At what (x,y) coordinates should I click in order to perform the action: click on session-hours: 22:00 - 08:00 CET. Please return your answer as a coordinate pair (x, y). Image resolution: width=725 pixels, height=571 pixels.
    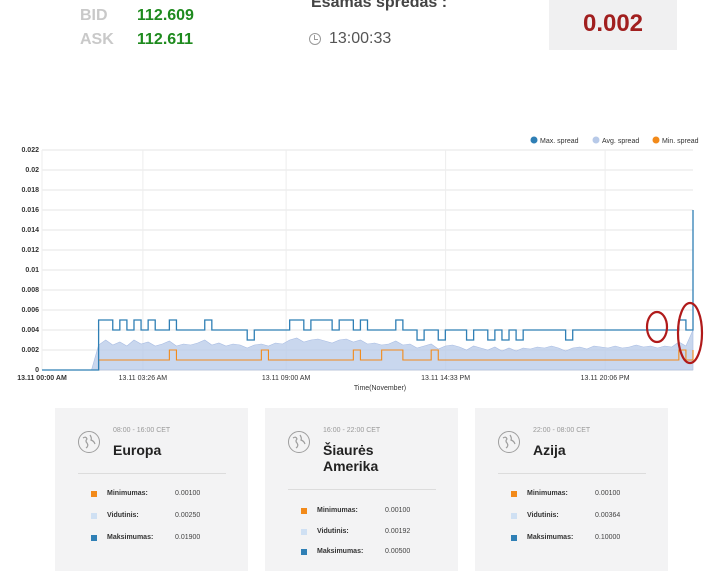
    Looking at the image, I should click on (562, 430).